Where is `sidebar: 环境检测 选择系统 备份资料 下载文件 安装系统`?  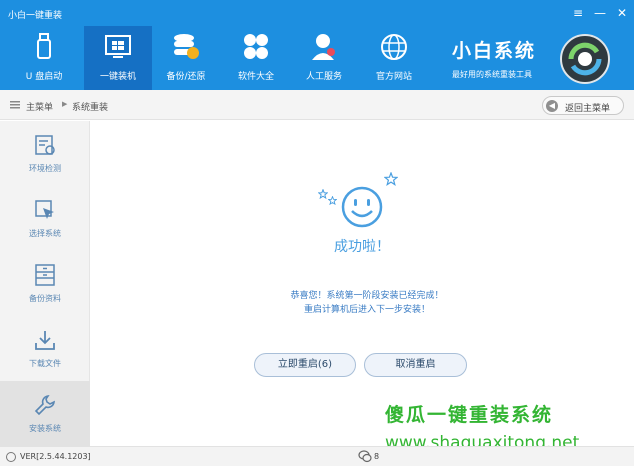 sidebar: 环境检测 选择系统 备份资料 下载文件 安装系统 is located at coordinates (45, 283).